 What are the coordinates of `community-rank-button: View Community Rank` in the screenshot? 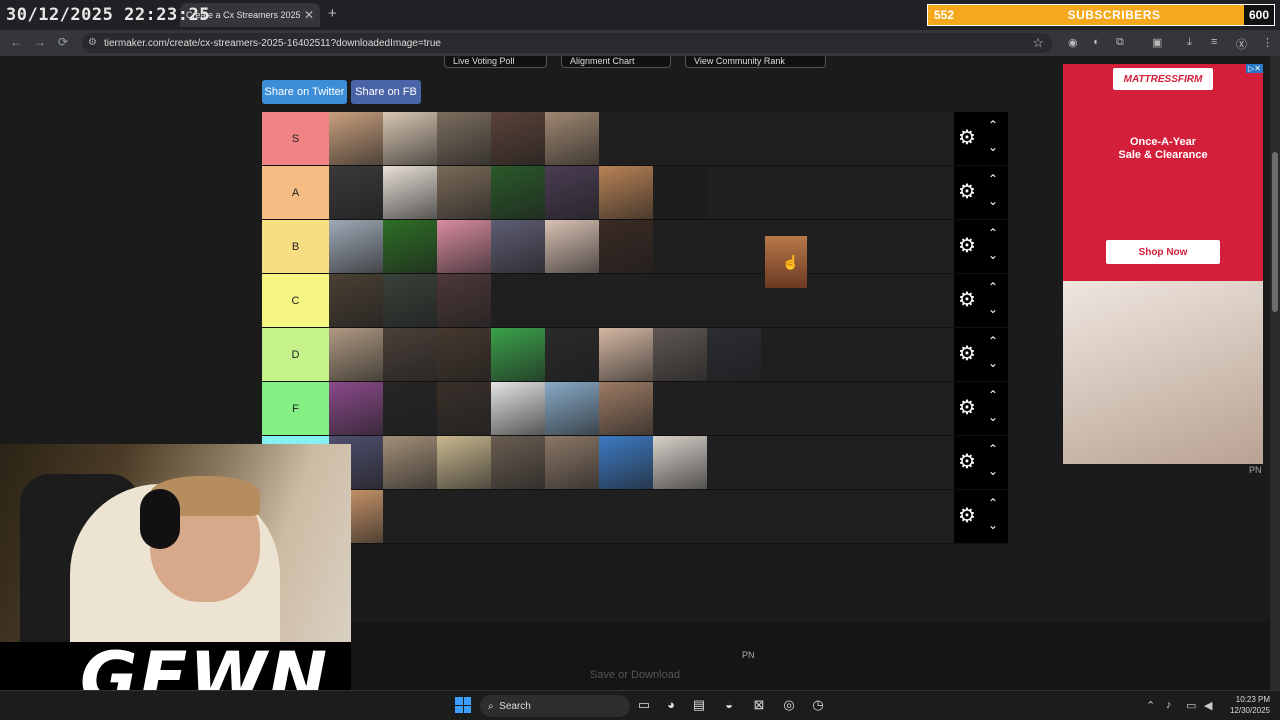 It's located at (755, 62).